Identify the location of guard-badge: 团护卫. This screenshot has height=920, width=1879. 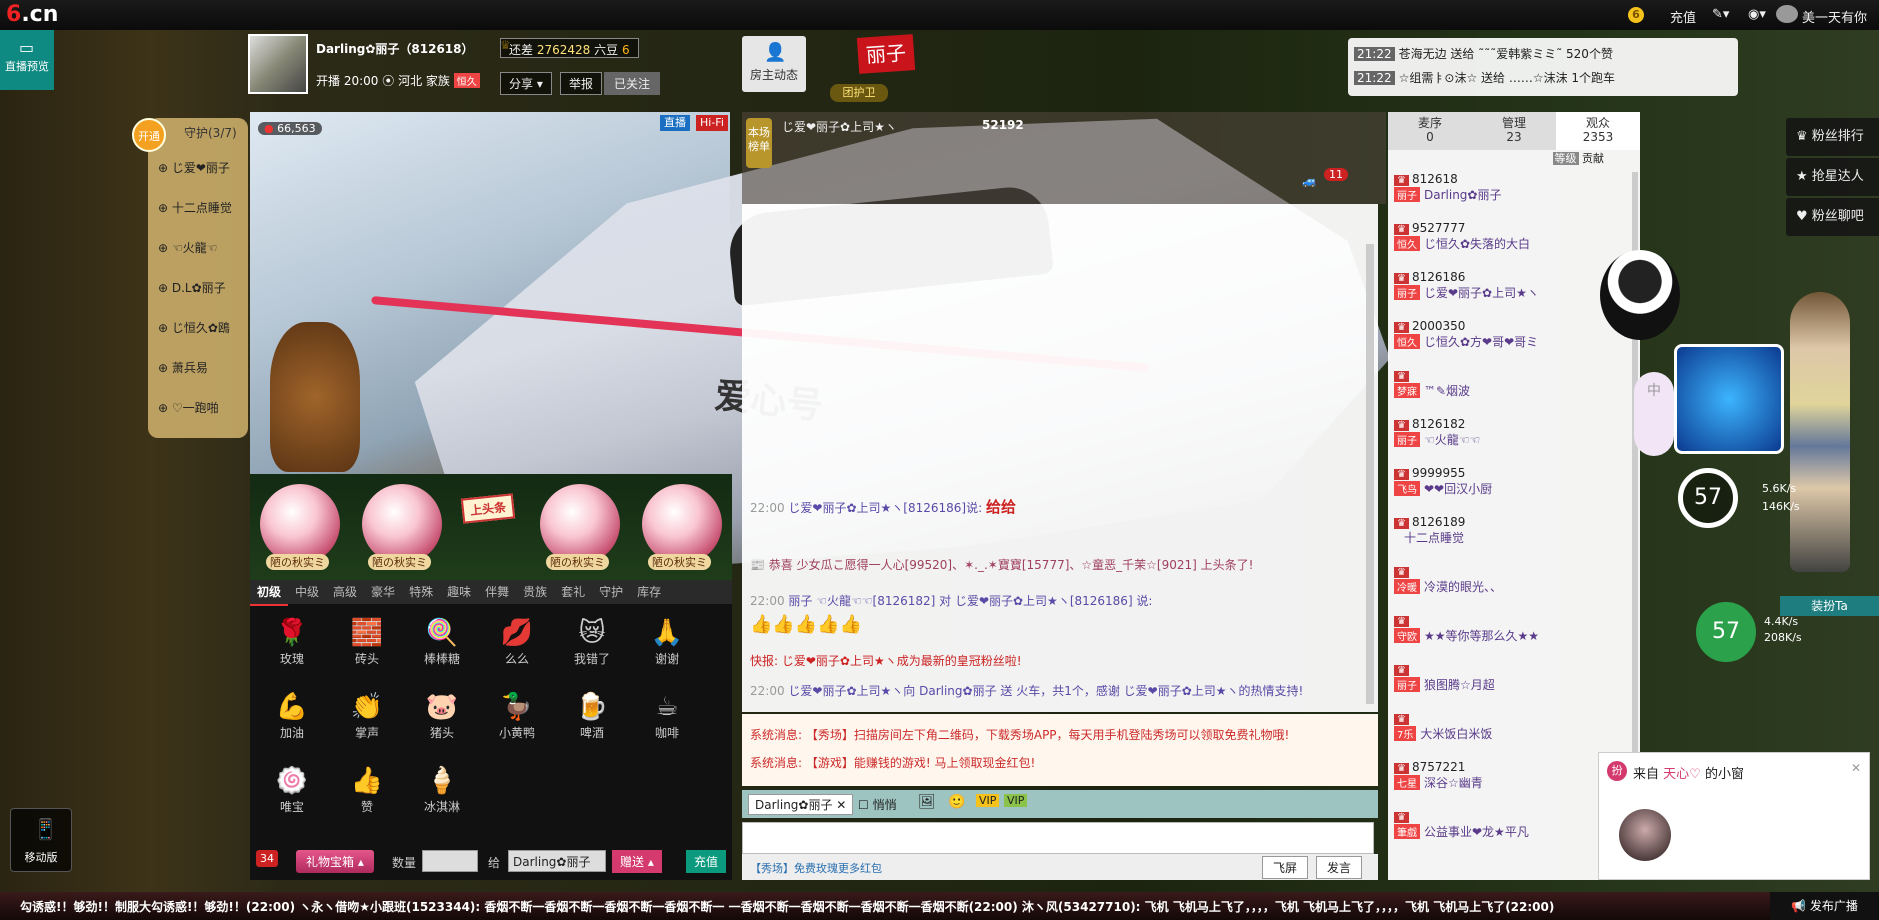
(859, 93).